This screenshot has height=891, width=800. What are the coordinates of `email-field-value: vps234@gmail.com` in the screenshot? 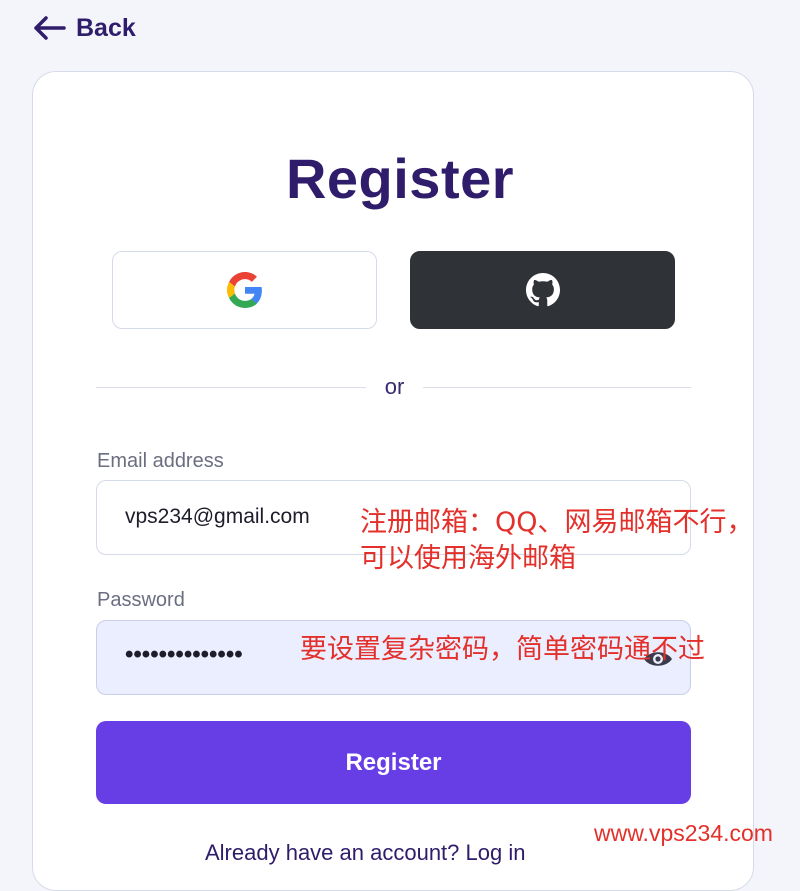 It's located at (217, 516).